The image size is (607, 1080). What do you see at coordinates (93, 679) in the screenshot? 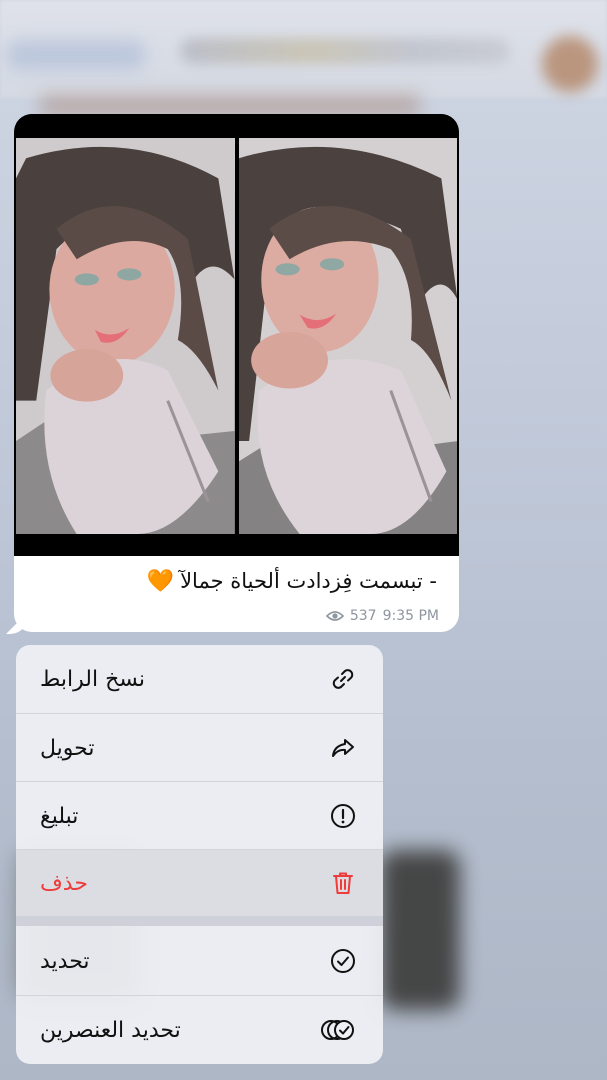
I see `menu-item-label: نسخ الرابط` at bounding box center [93, 679].